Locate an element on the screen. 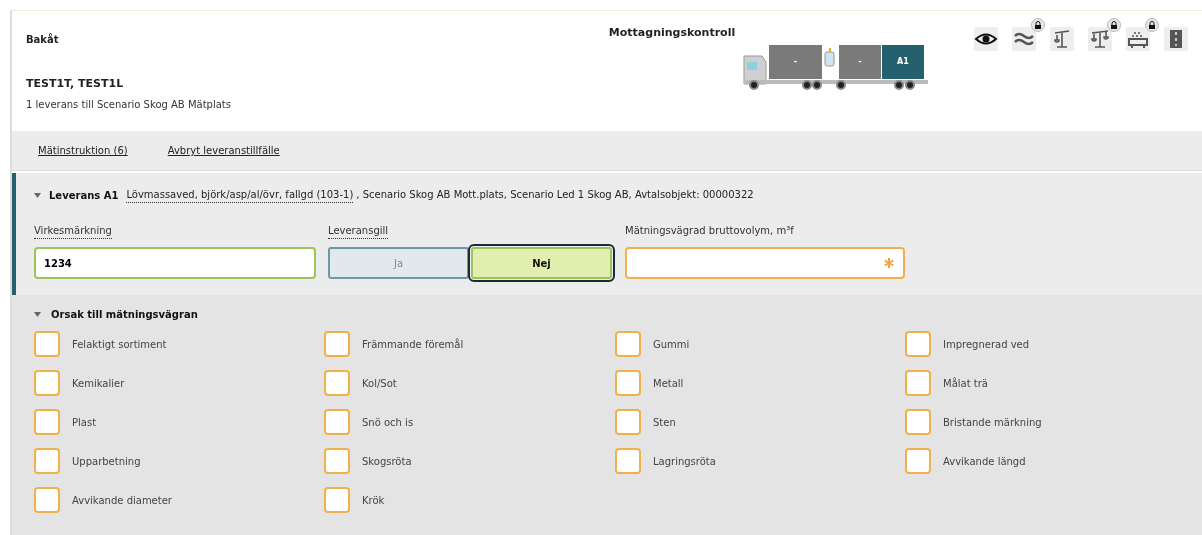  scale-icon is located at coordinates (1100, 39).